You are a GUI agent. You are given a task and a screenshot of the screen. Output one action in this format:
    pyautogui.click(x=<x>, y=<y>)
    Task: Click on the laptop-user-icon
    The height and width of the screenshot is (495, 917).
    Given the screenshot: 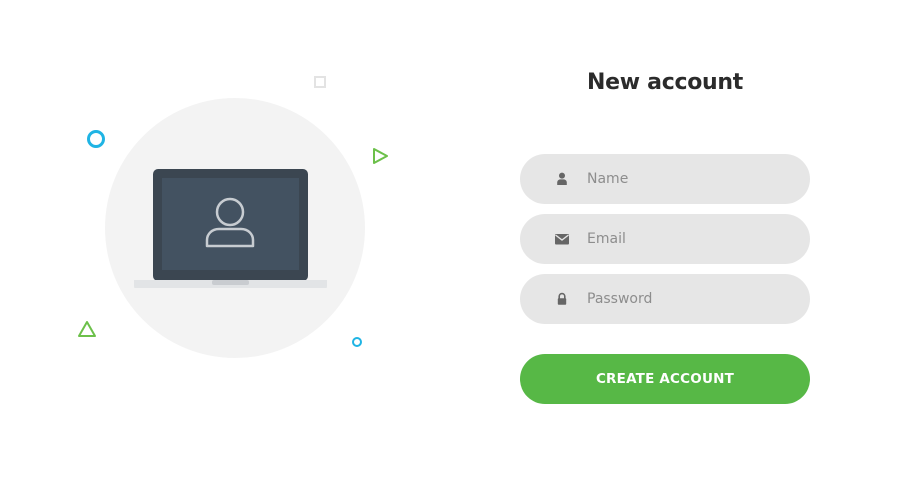 What is the action you would take?
    pyautogui.click(x=230, y=228)
    